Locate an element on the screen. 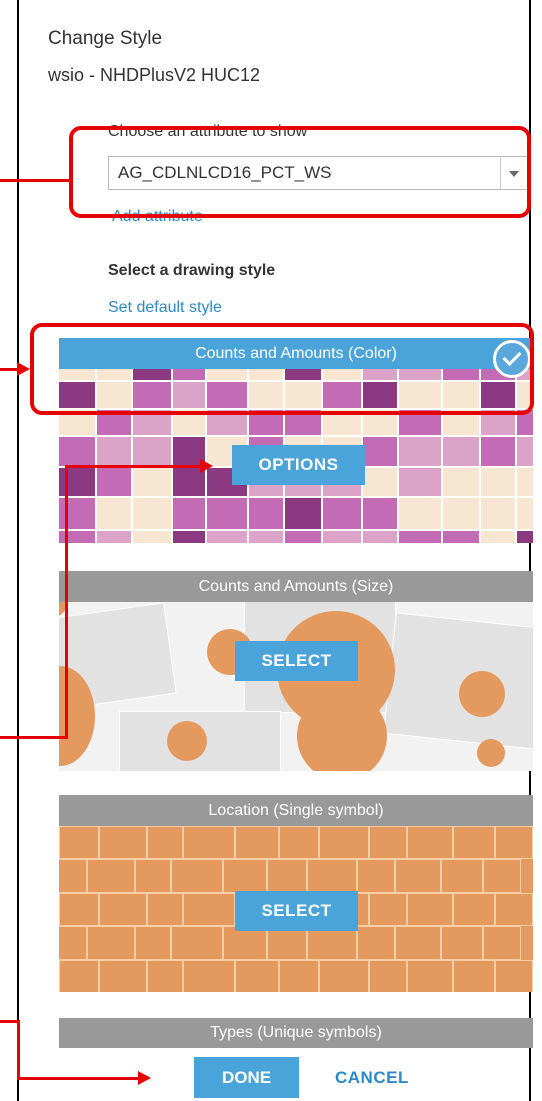  cancel-button: CANCEL is located at coordinates (372, 1078).